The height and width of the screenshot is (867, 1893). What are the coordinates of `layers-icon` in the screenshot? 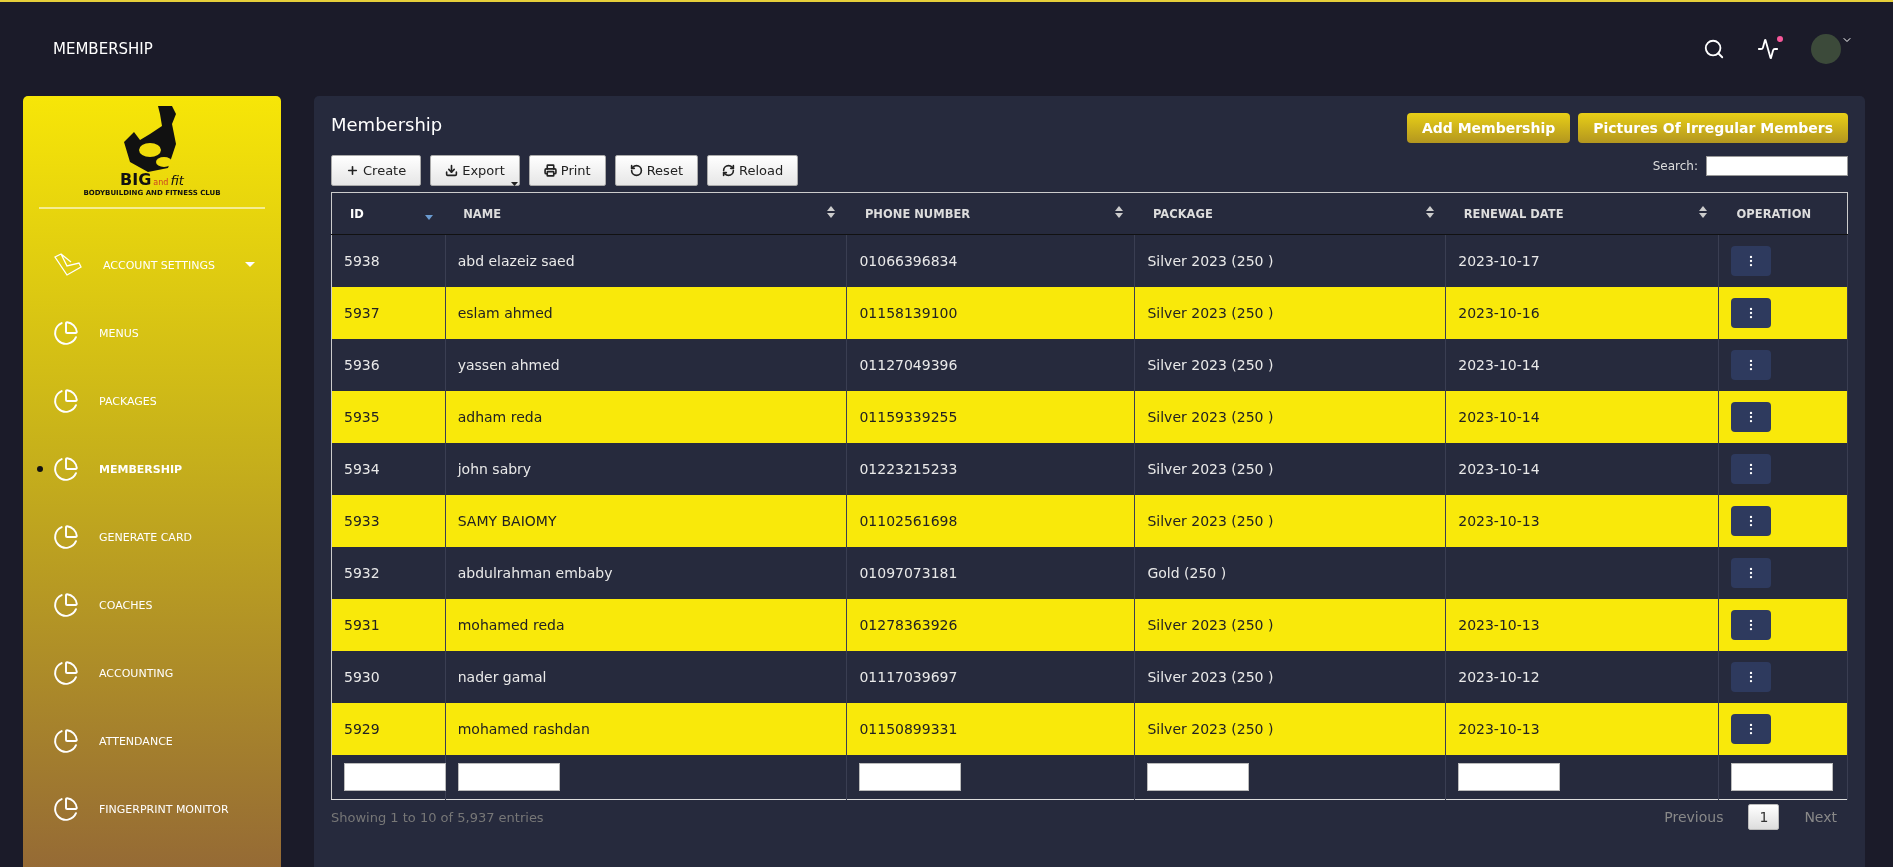 It's located at (68, 265).